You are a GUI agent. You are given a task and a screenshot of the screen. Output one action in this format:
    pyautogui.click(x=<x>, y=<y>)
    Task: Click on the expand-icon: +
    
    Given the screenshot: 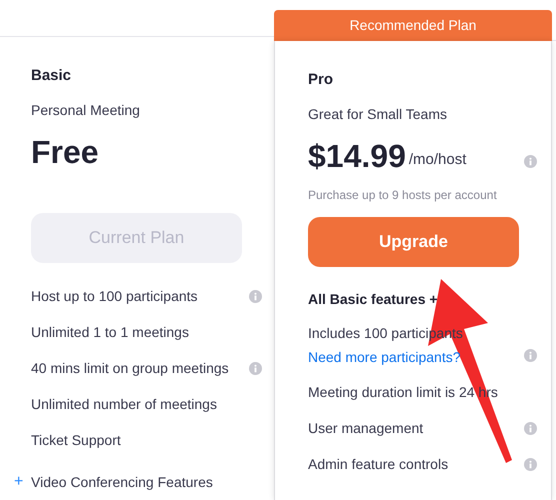 What is the action you would take?
    pyautogui.click(x=18, y=482)
    